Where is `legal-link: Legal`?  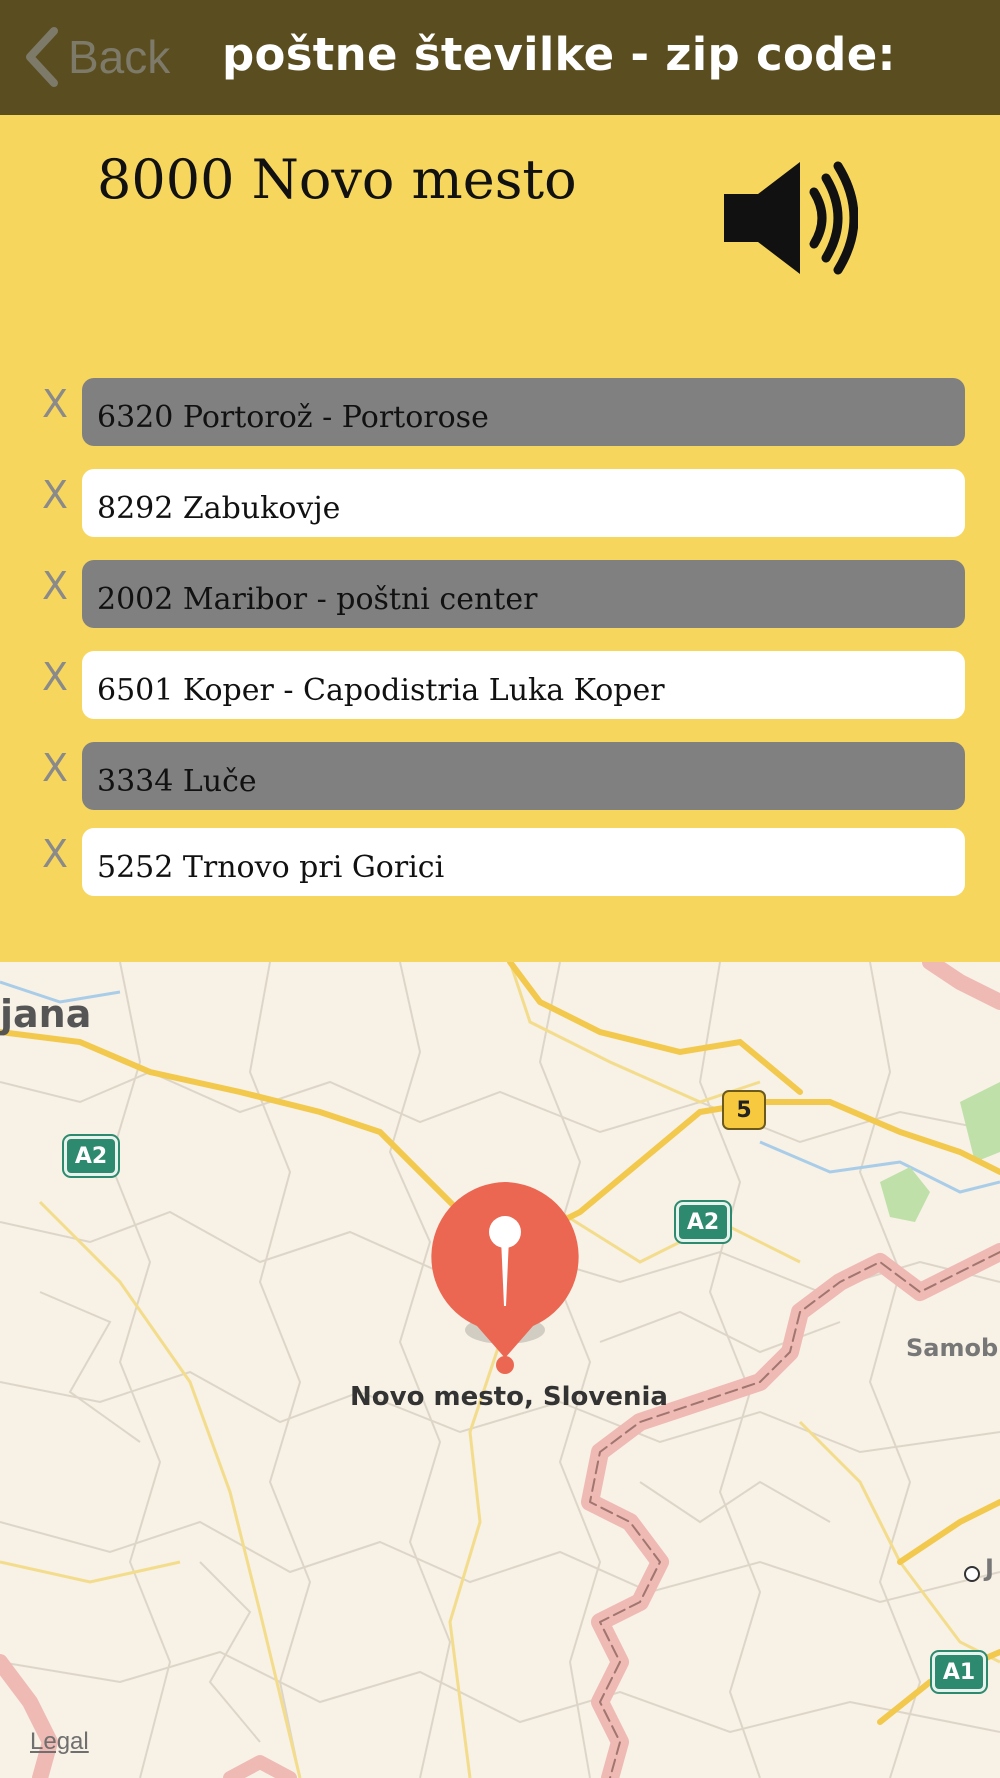
legal-link: Legal is located at coordinates (59, 1742).